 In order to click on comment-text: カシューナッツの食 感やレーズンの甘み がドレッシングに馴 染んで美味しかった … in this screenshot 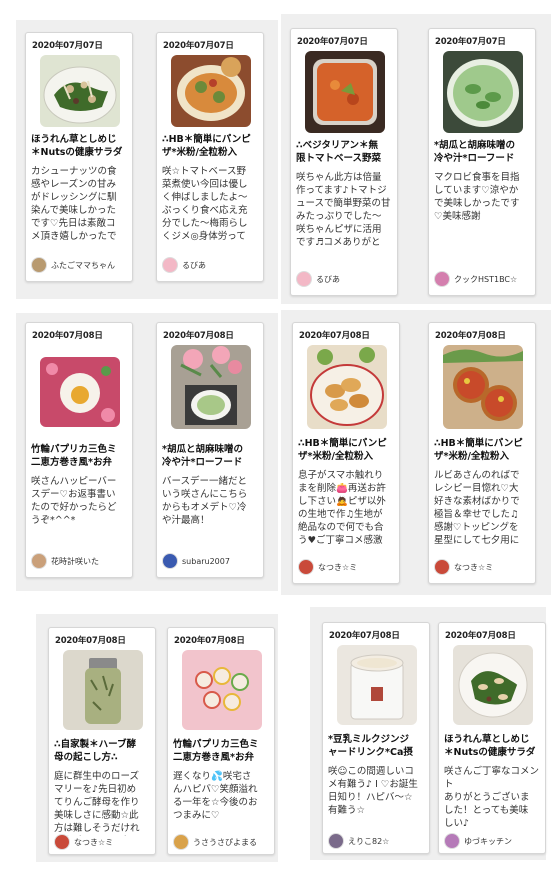, I will do `click(74, 204)`.